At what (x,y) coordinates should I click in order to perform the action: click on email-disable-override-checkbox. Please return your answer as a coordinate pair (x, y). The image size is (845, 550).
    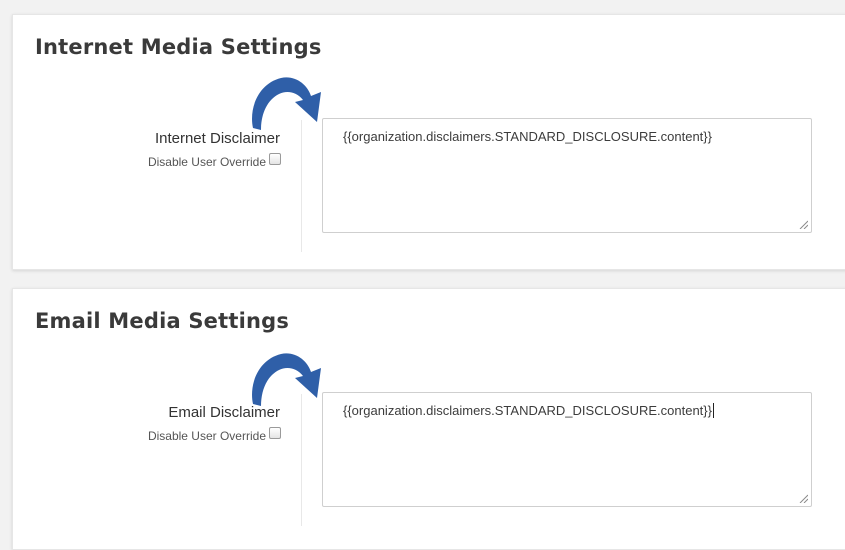
    Looking at the image, I should click on (275, 433).